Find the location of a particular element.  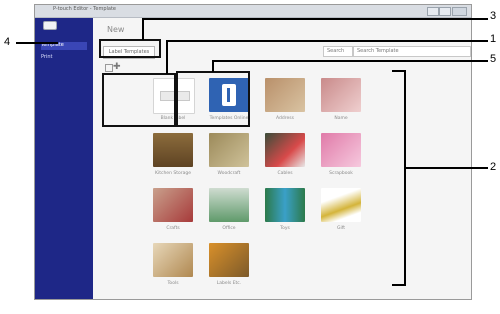

tile-kitchen-storage: Kitchen Storage is located at coordinates (173, 159).